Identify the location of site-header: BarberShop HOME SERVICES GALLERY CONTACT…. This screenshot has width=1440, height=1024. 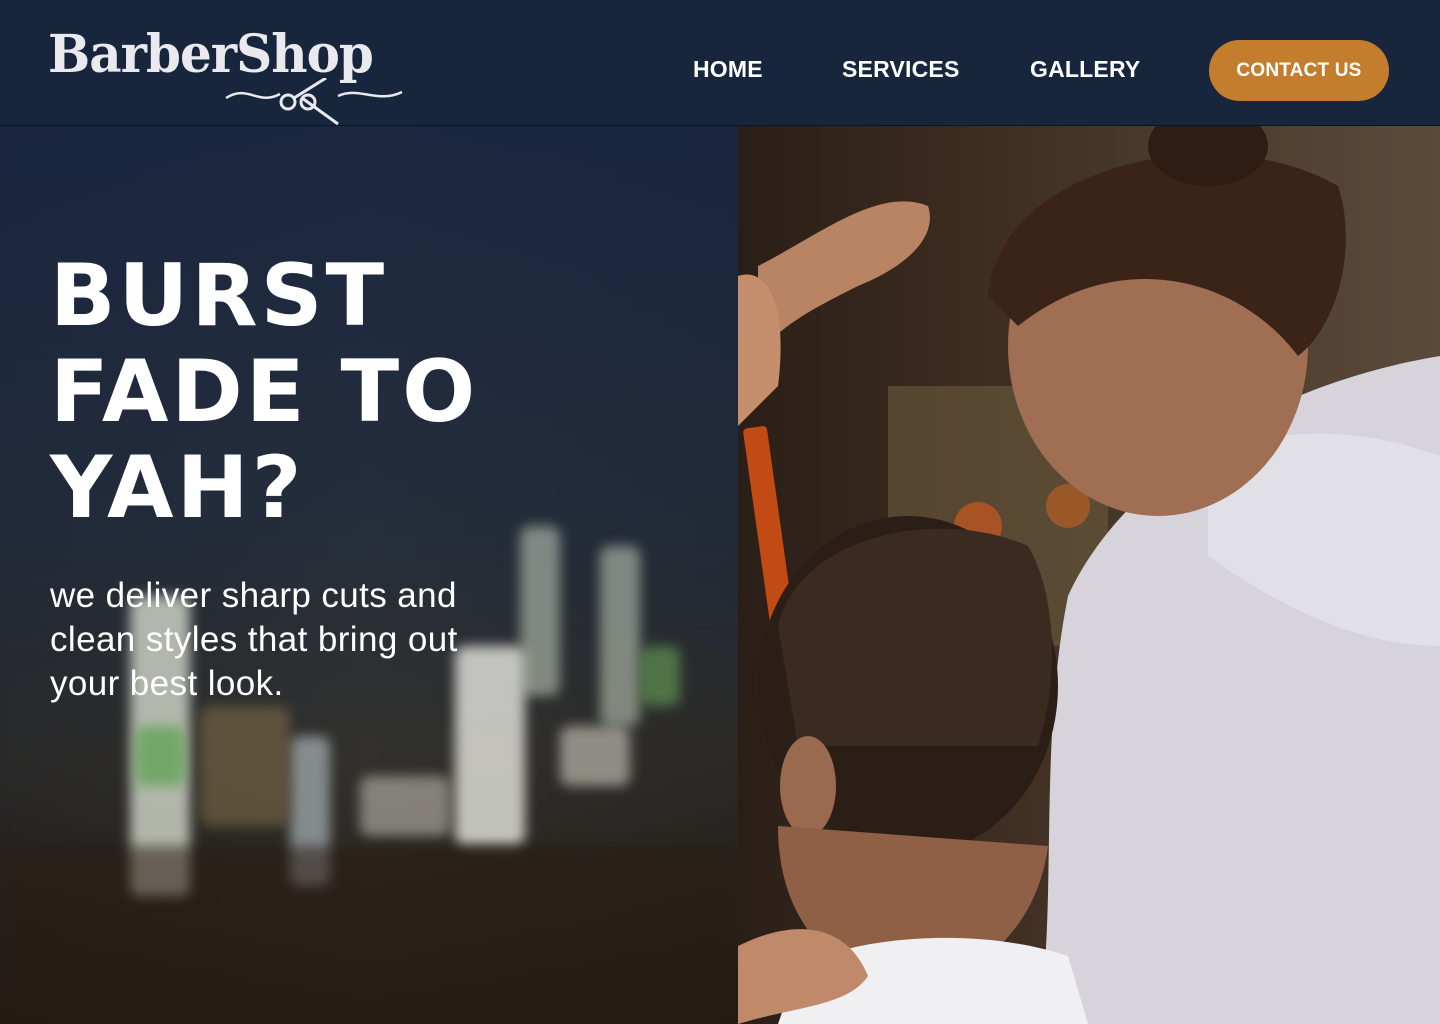
(720, 63).